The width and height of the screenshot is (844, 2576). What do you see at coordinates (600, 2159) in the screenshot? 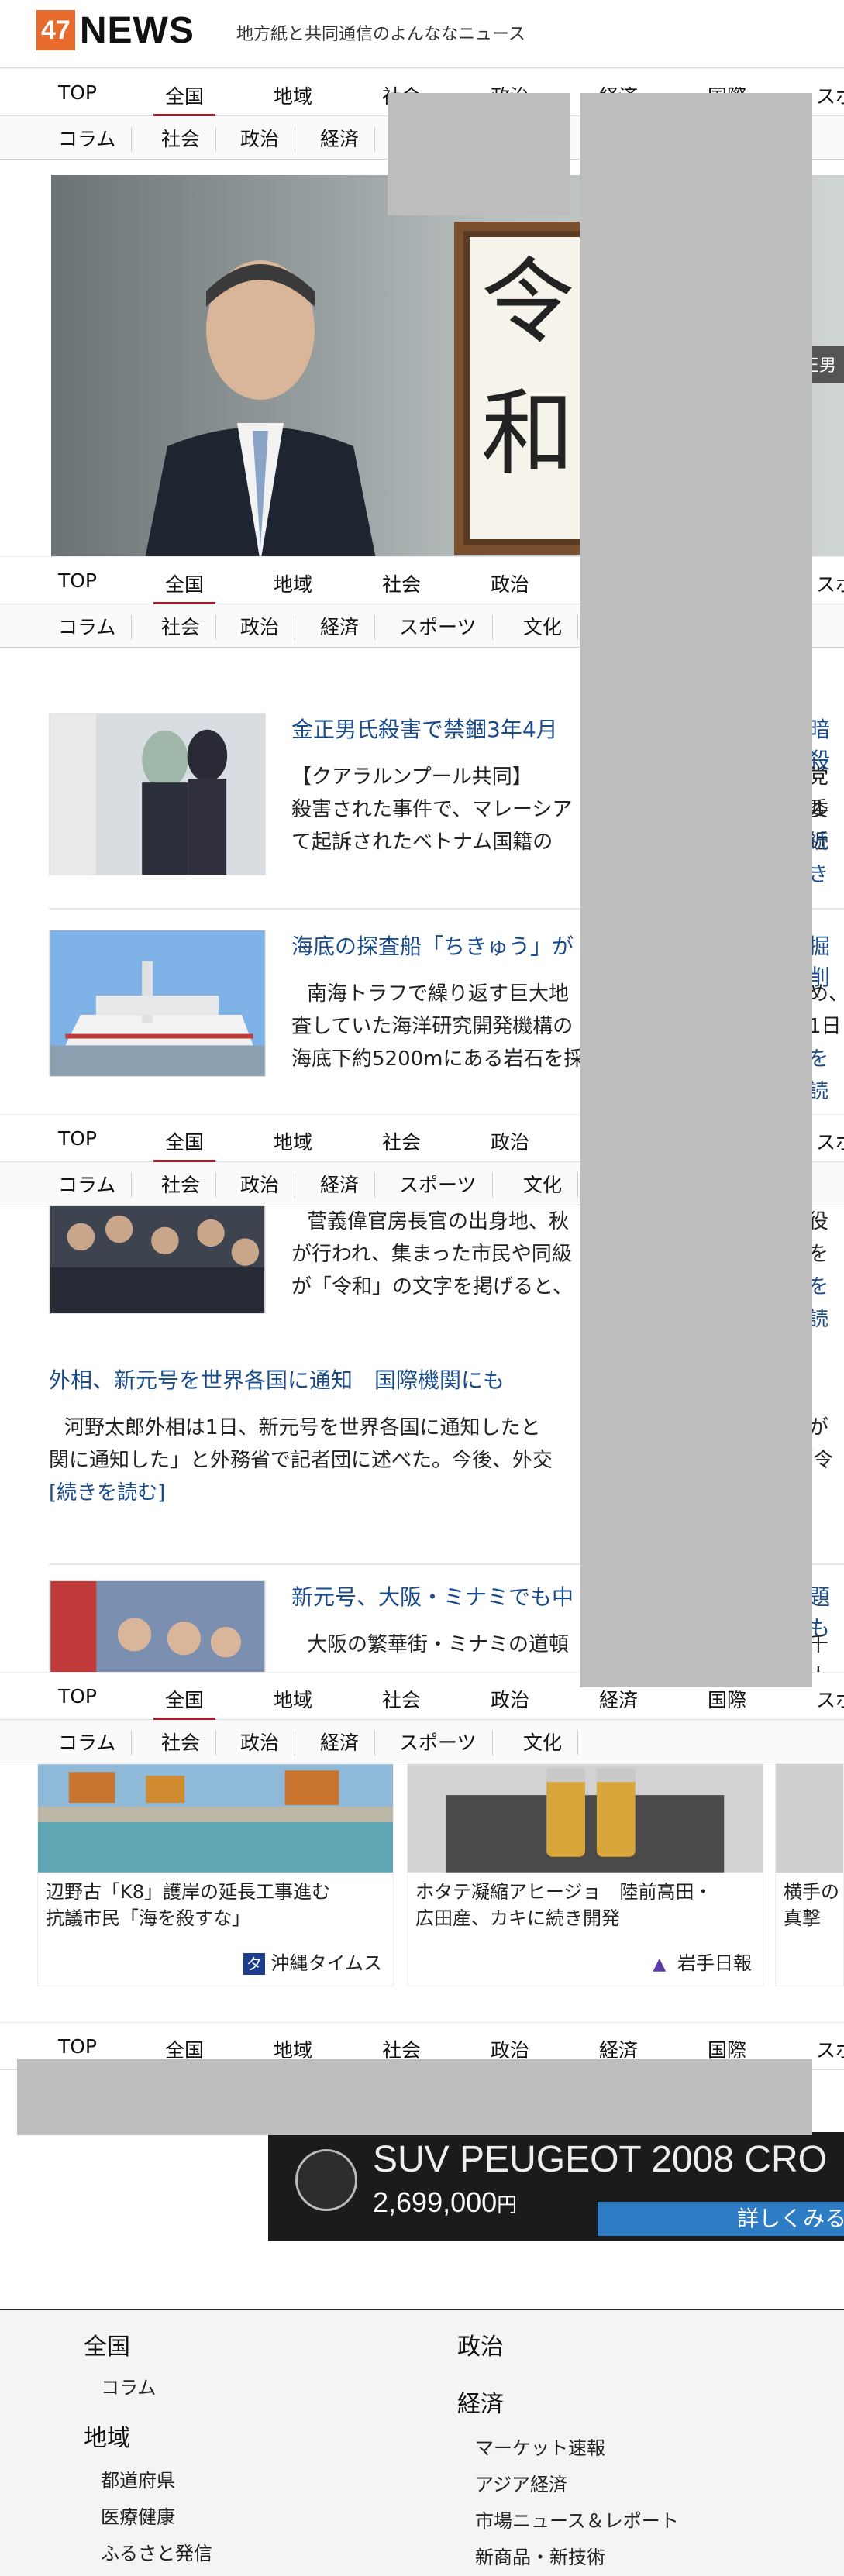
I see `ad-headline: SUV PEUGEOT 2008 CRO` at bounding box center [600, 2159].